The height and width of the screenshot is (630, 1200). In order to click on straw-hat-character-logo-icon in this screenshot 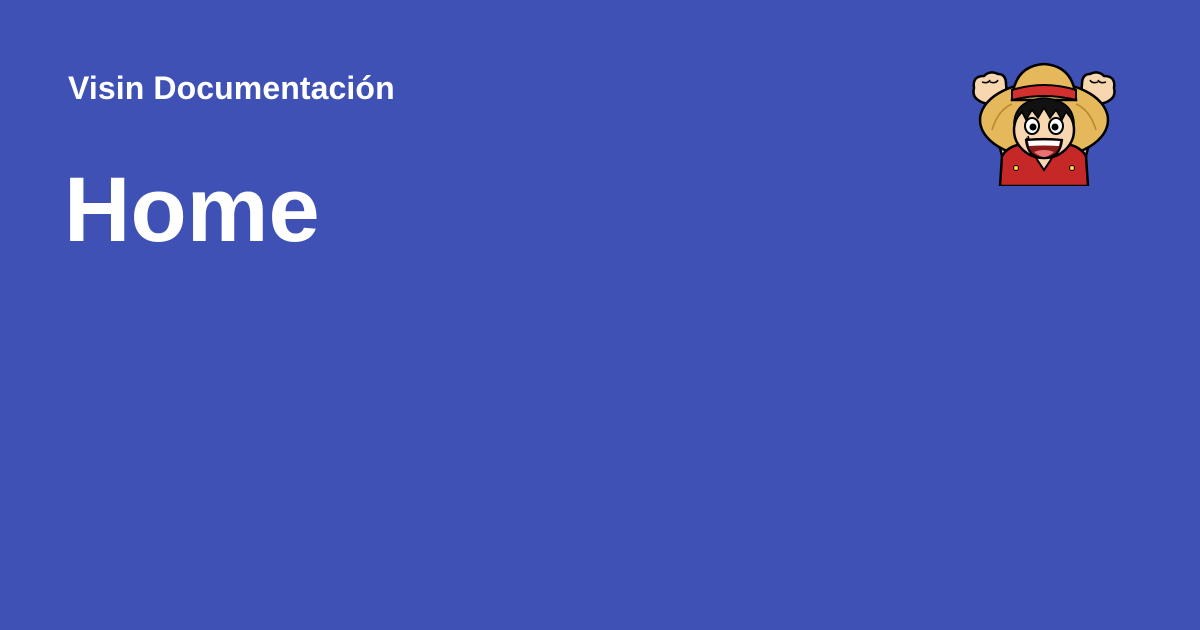, I will do `click(1044, 123)`.